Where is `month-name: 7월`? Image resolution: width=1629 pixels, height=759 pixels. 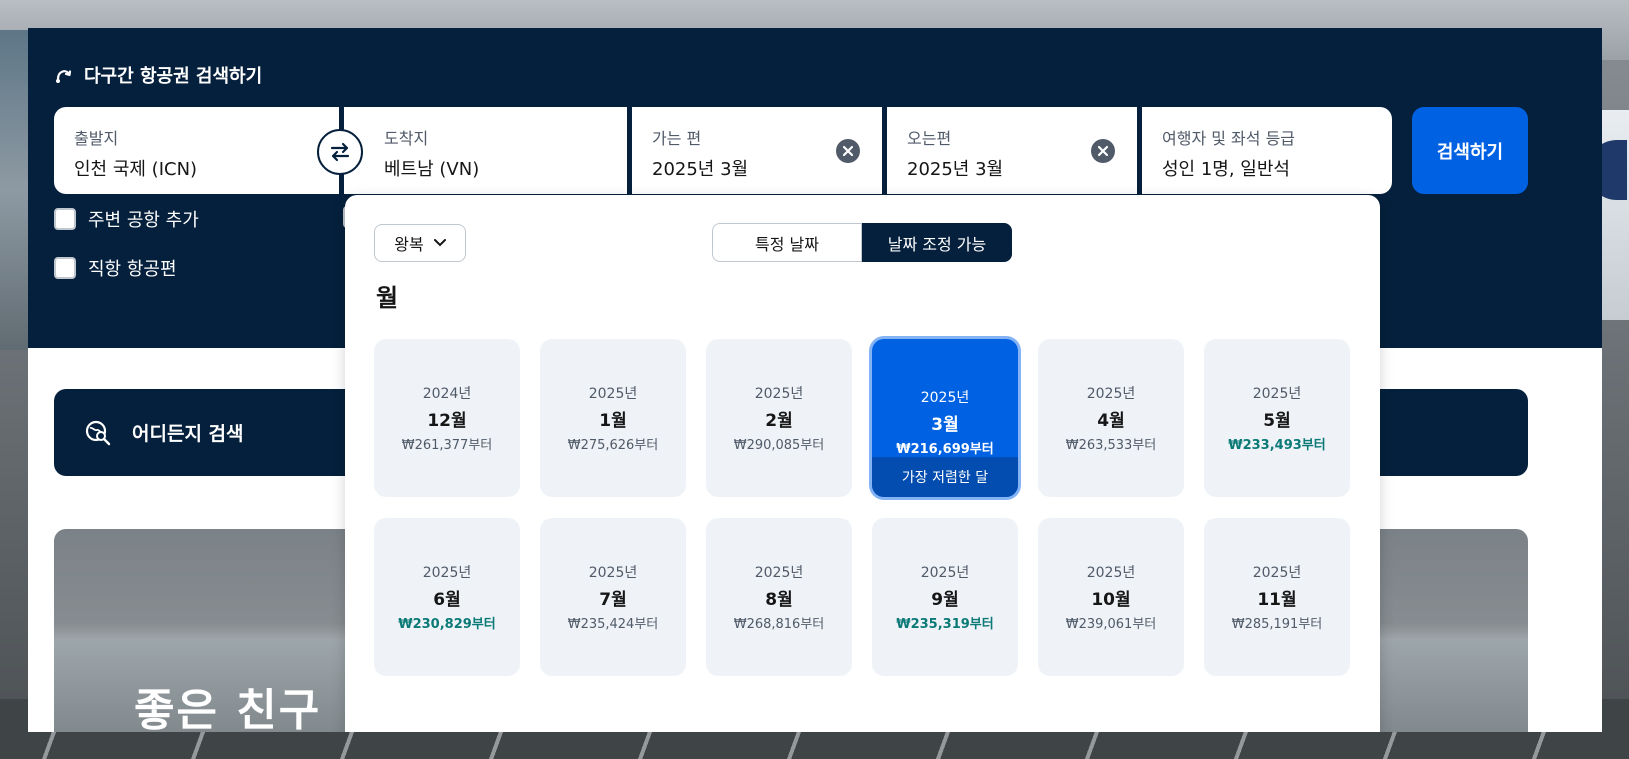 month-name: 7월 is located at coordinates (613, 600).